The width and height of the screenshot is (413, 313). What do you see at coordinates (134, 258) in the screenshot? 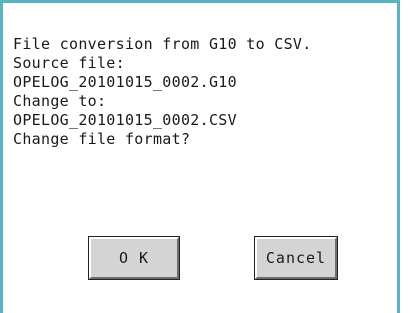
I see `ok-button: O K` at bounding box center [134, 258].